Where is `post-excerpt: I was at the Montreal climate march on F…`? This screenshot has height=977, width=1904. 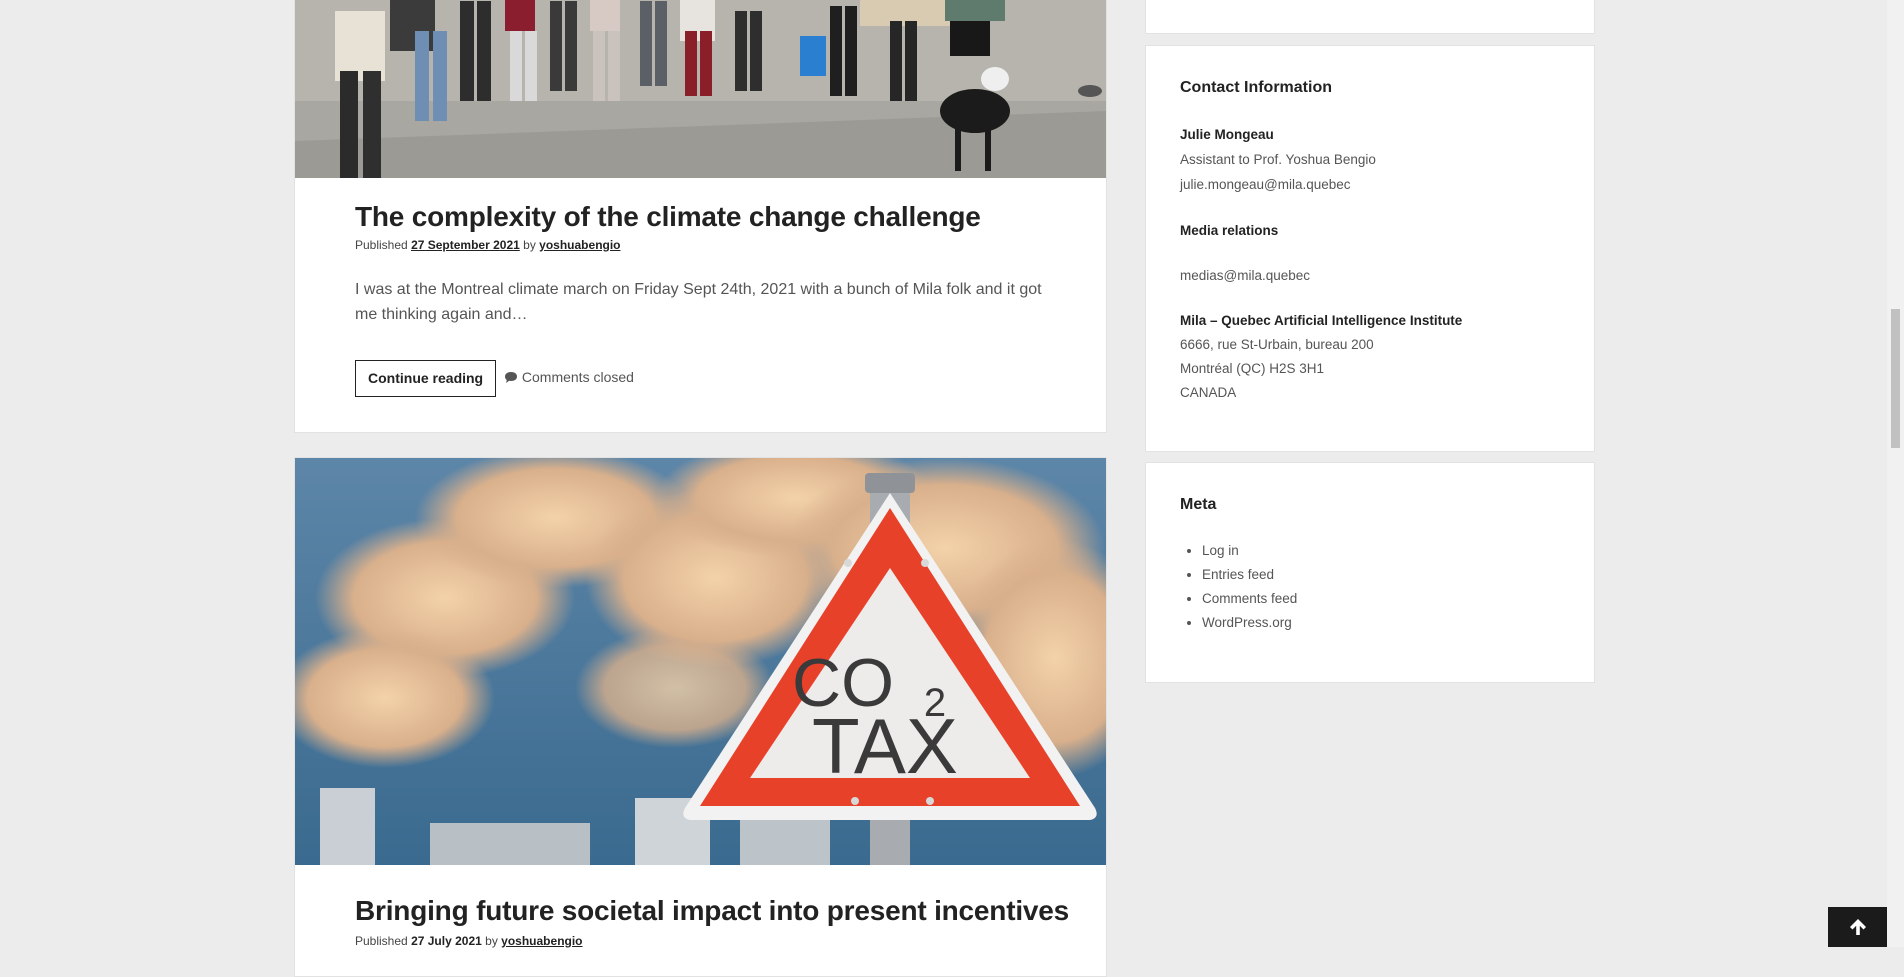 post-excerpt: I was at the Montreal climate march on F… is located at coordinates (698, 302).